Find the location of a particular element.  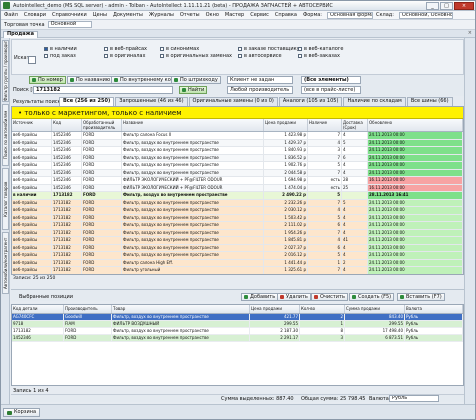

insert-button: Вставить (F7) is located at coordinates (421, 297).